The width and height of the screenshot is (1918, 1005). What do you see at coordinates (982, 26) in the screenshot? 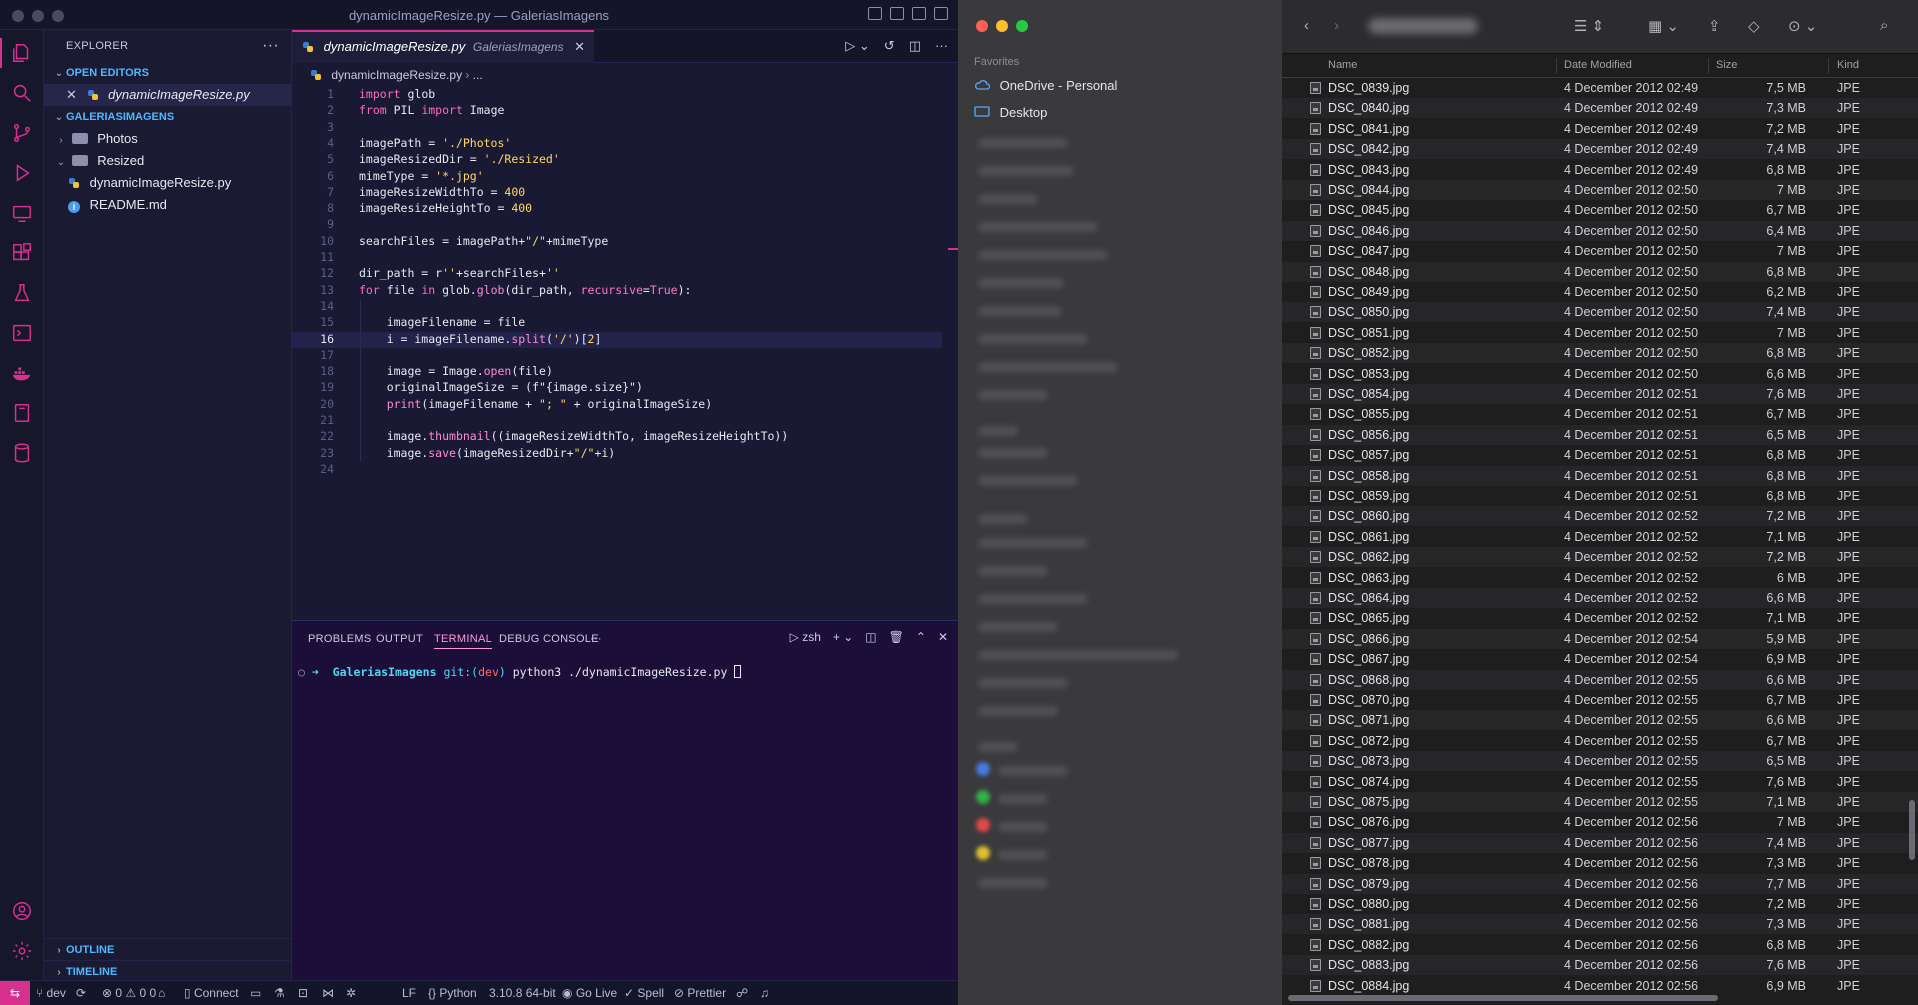
I see `close-window-button` at bounding box center [982, 26].